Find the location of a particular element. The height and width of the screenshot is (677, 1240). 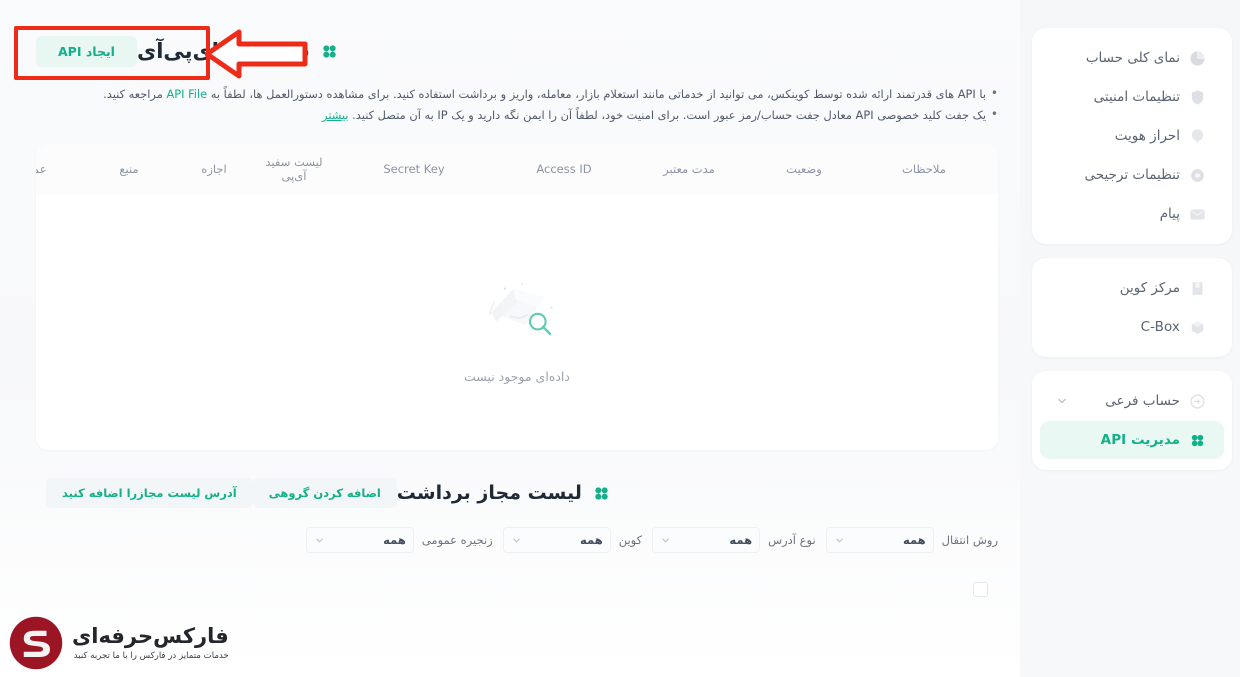

address-type-filter: نوع آدرس همه is located at coordinates (734, 540).